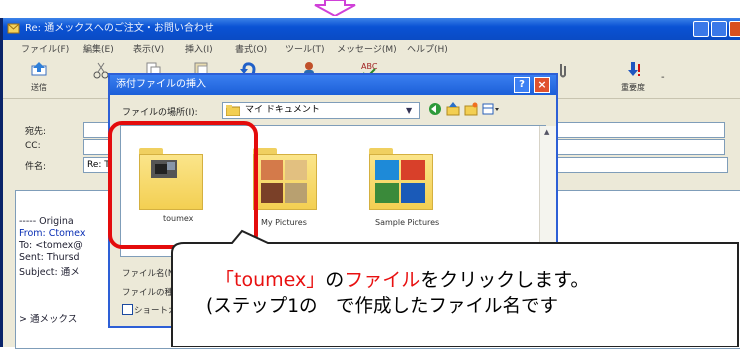 The width and height of the screenshot is (740, 349). What do you see at coordinates (335, 280) in the screenshot?
I see `callout-no: の` at bounding box center [335, 280].